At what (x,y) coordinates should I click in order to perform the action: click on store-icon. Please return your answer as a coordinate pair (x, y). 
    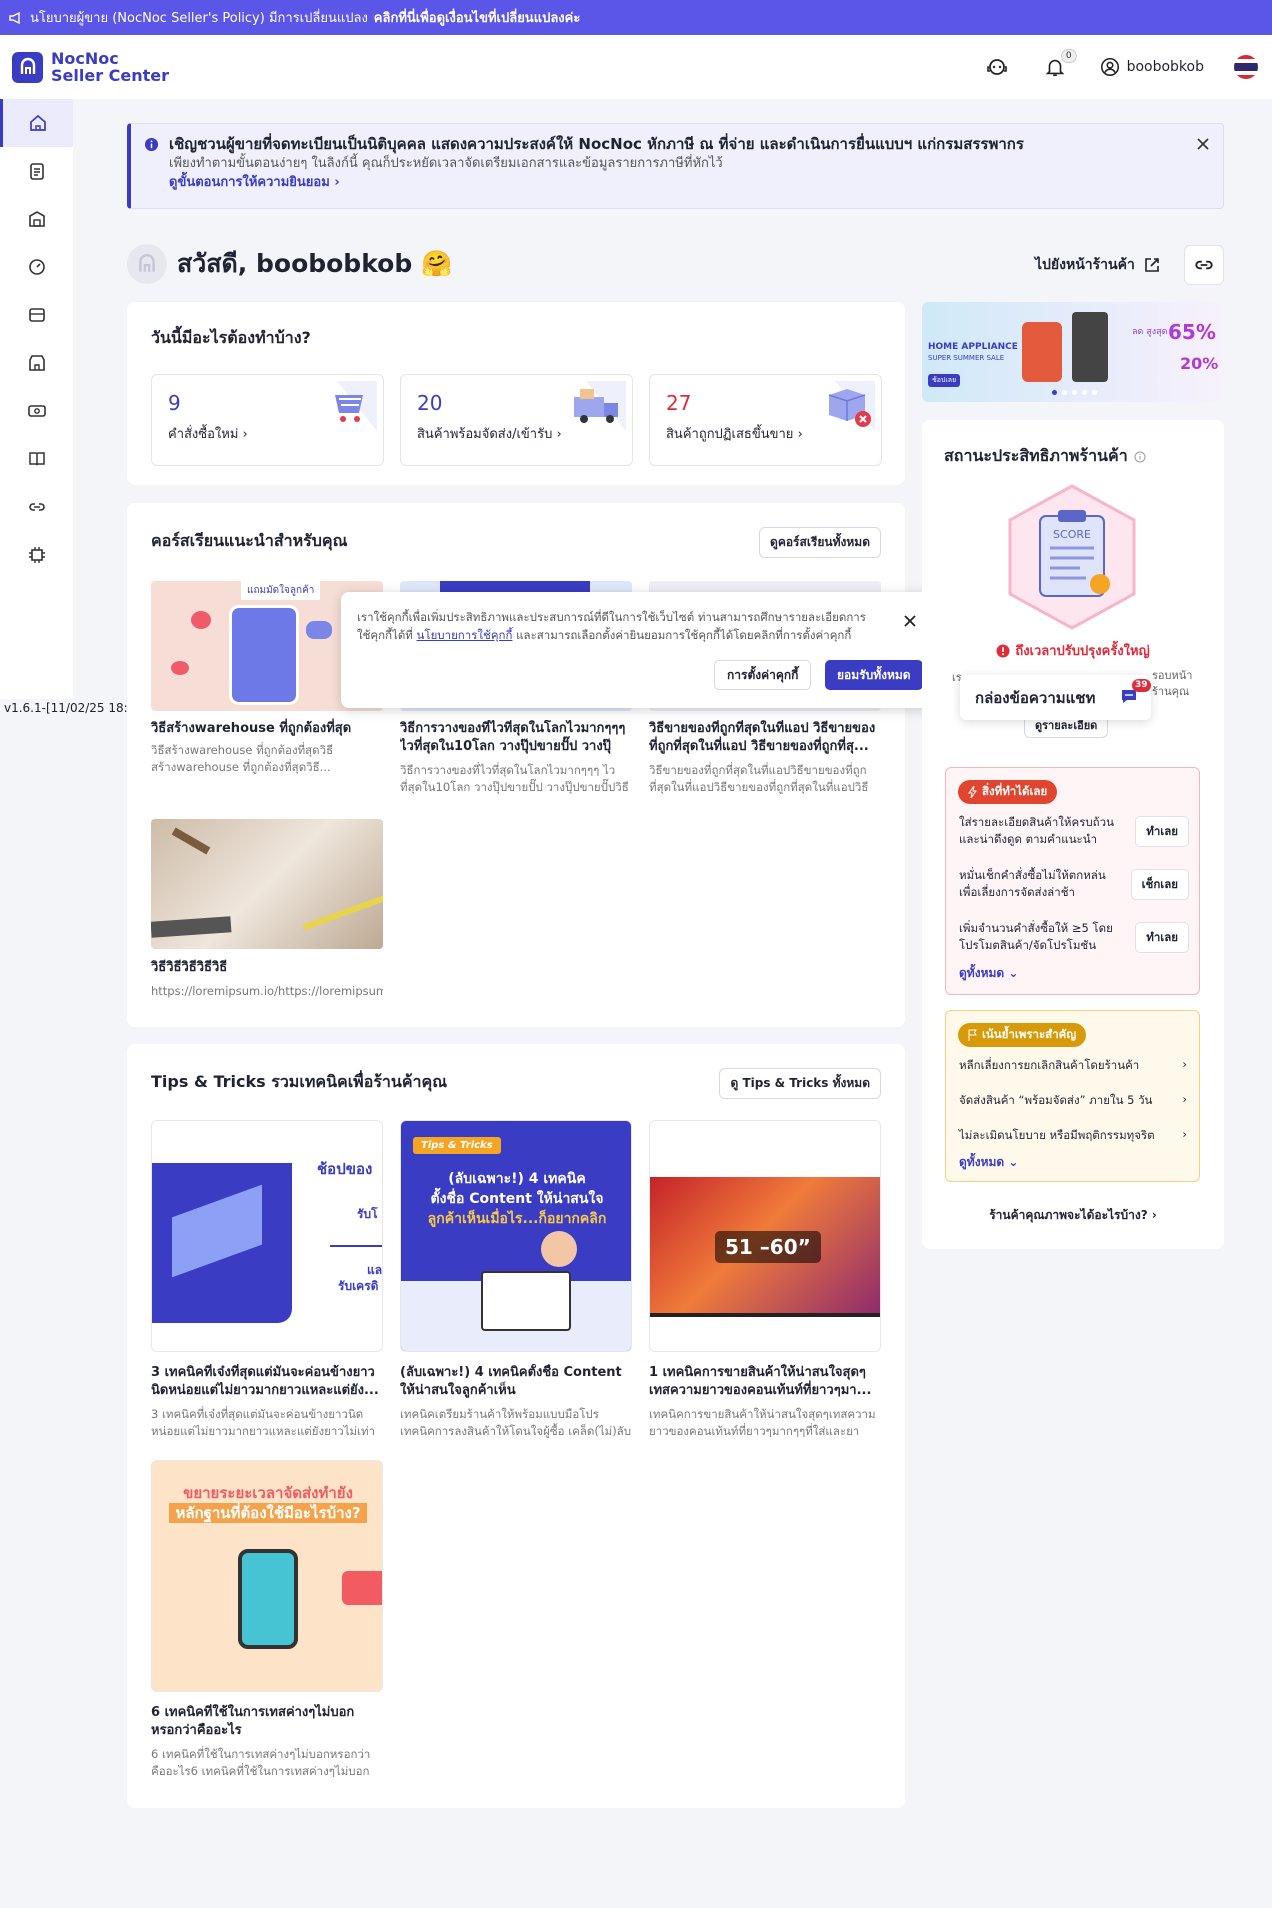
    Looking at the image, I should click on (36, 363).